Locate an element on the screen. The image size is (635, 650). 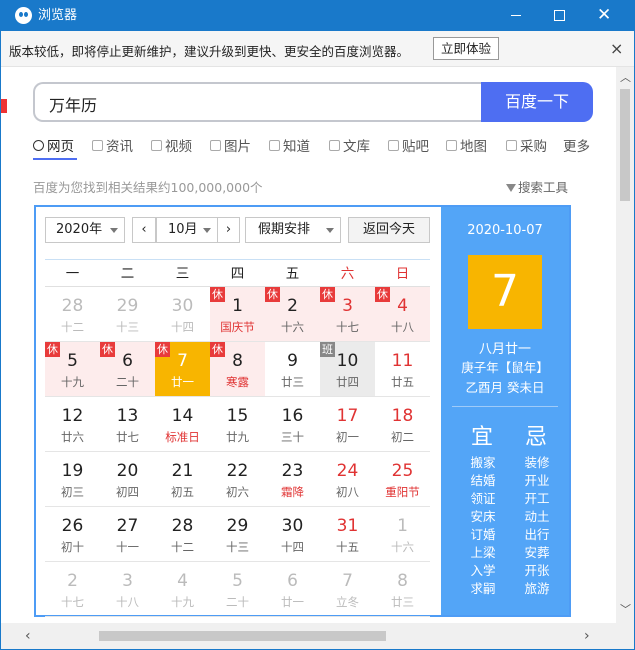
search-input: 万年历 is located at coordinates (258, 102).